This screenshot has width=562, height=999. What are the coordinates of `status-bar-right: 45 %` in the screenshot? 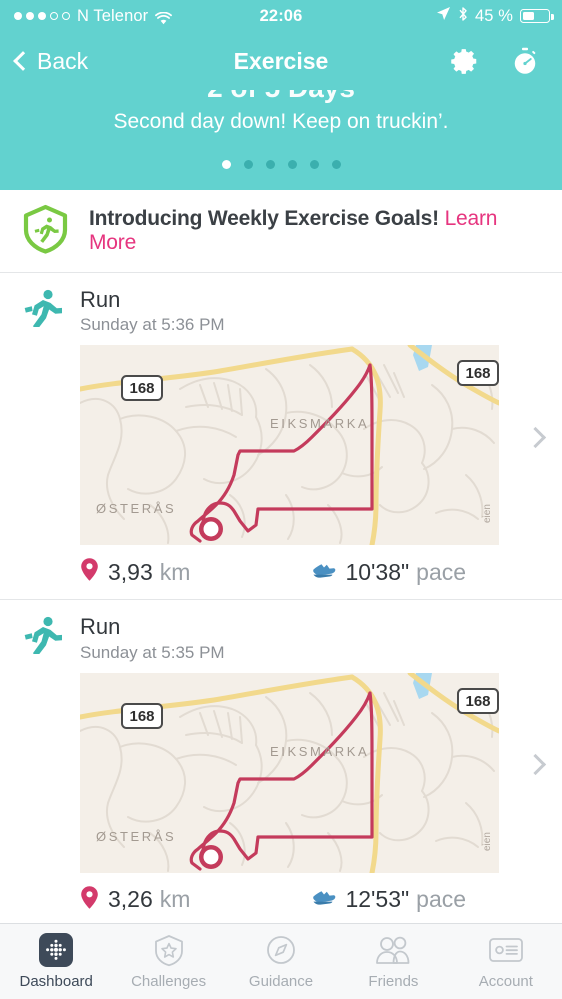 It's located at (499, 16).